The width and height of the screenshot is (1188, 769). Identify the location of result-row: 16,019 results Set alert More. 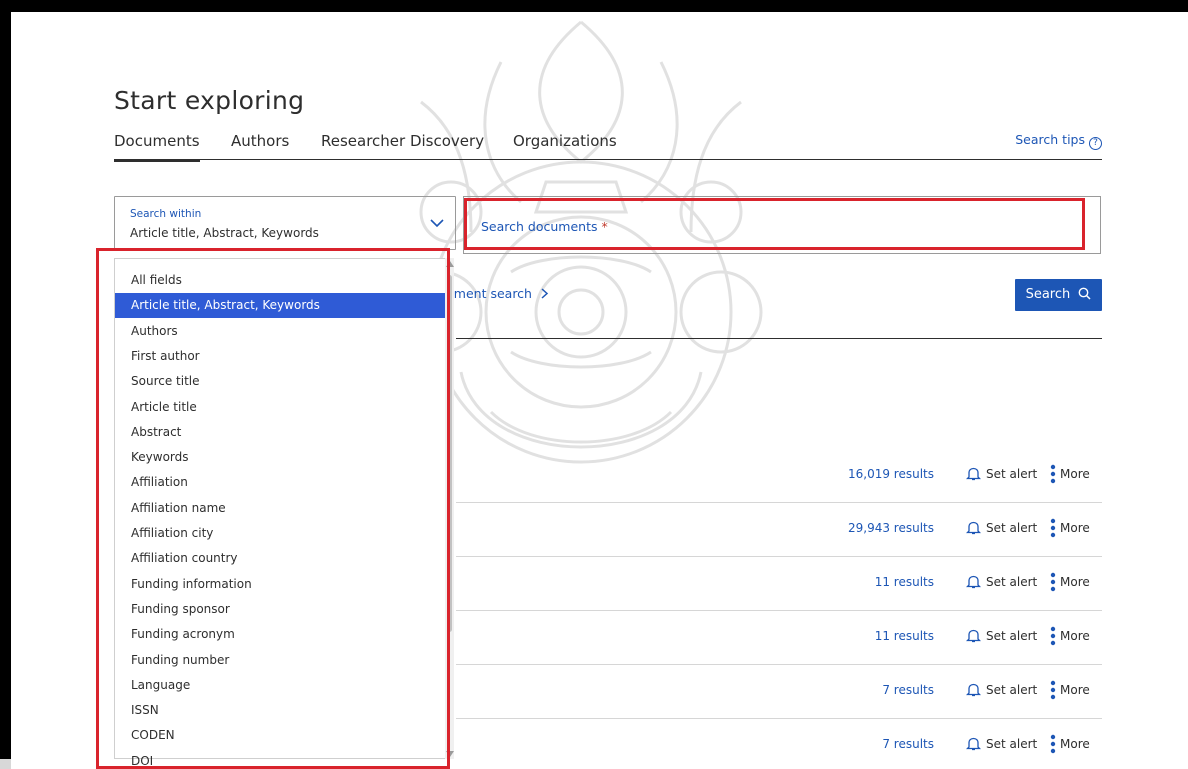
(779, 476).